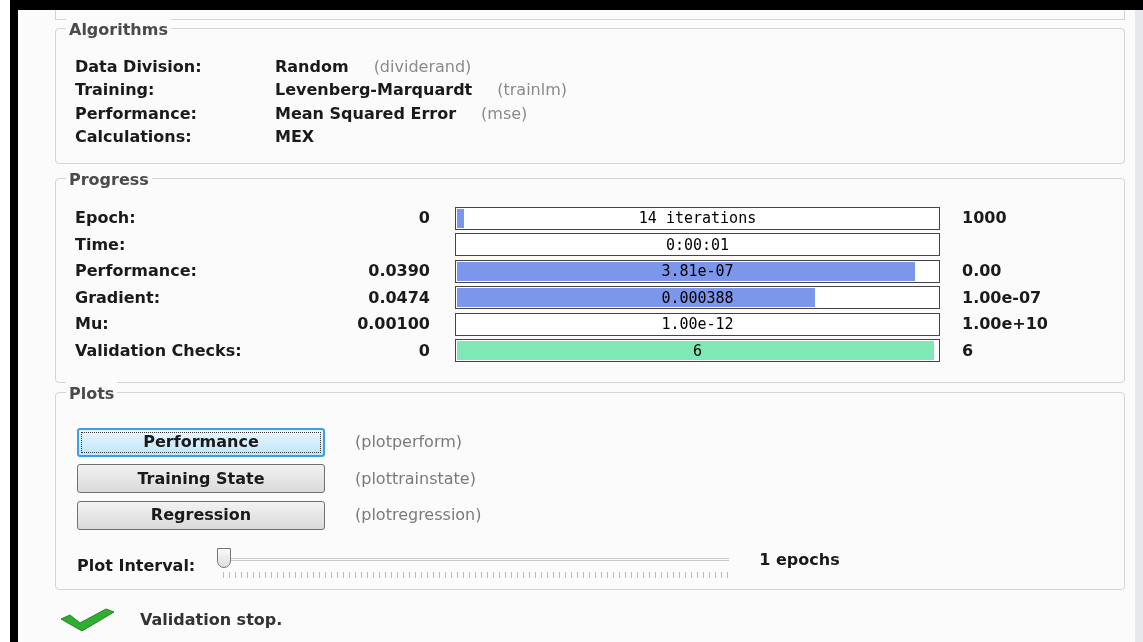 This screenshot has height=642, width=1143. What do you see at coordinates (159, 350) in the screenshot?
I see `progress-label: Validation Checks:` at bounding box center [159, 350].